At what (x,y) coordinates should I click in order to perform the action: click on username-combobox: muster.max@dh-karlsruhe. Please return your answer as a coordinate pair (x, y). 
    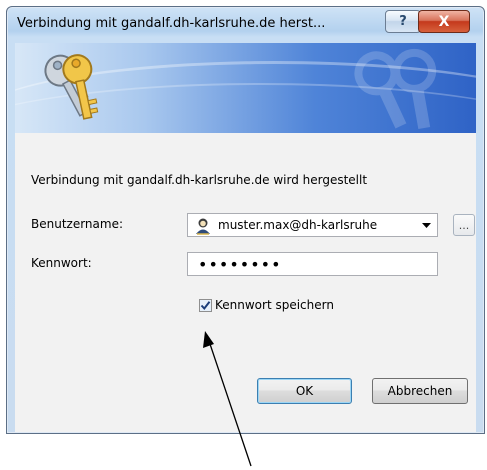
    Looking at the image, I should click on (312, 225).